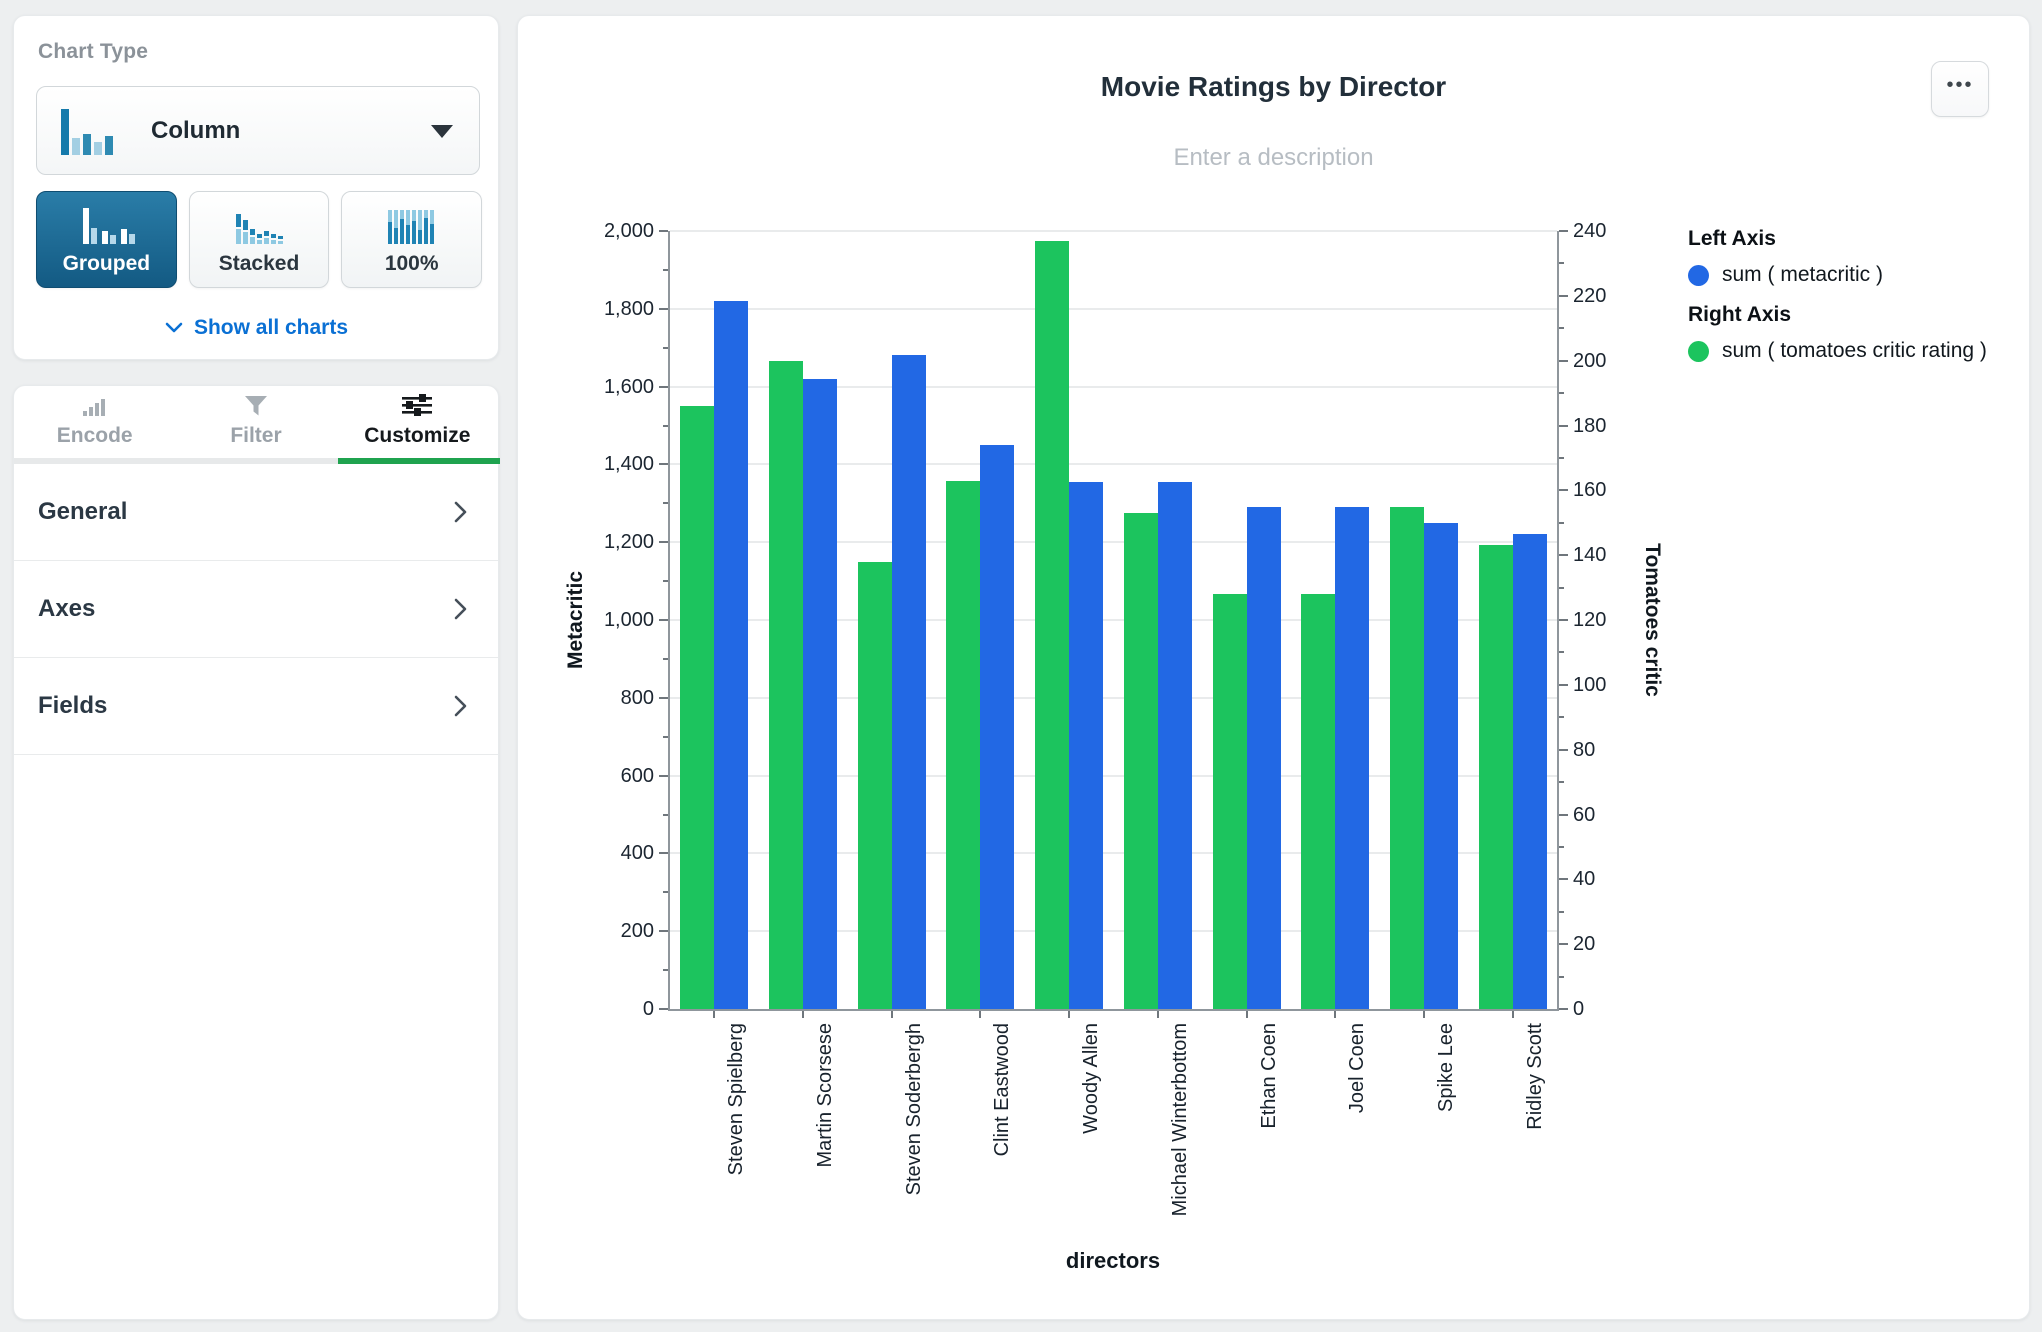  I want to click on right-axis-title: Tomatoes critic, so click(1652, 620).